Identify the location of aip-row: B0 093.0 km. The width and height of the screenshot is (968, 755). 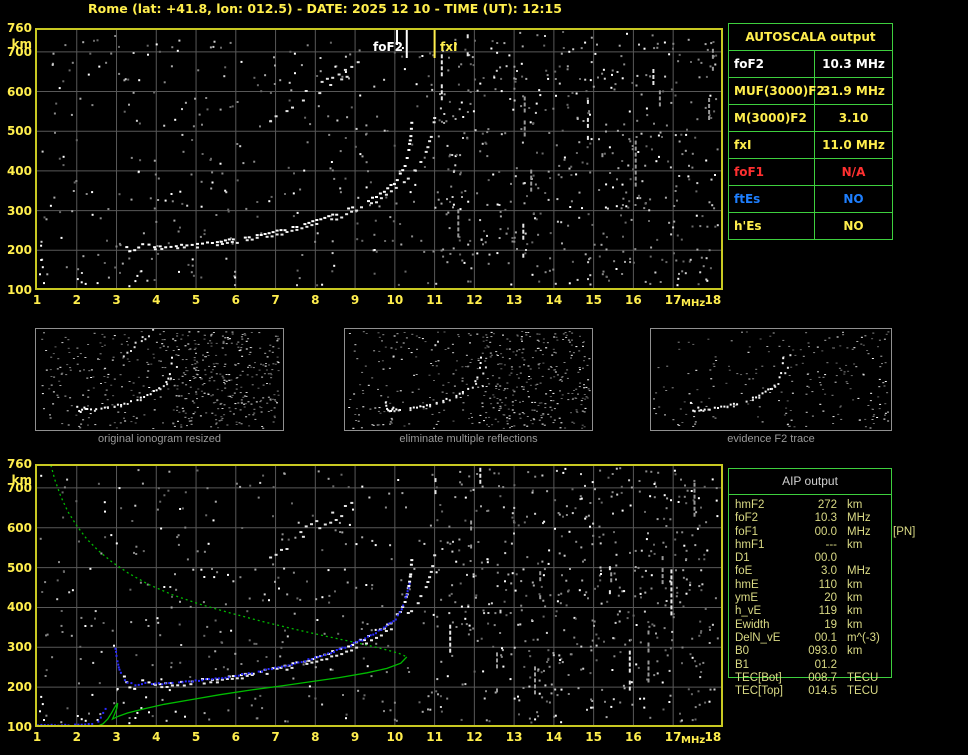
(812, 651).